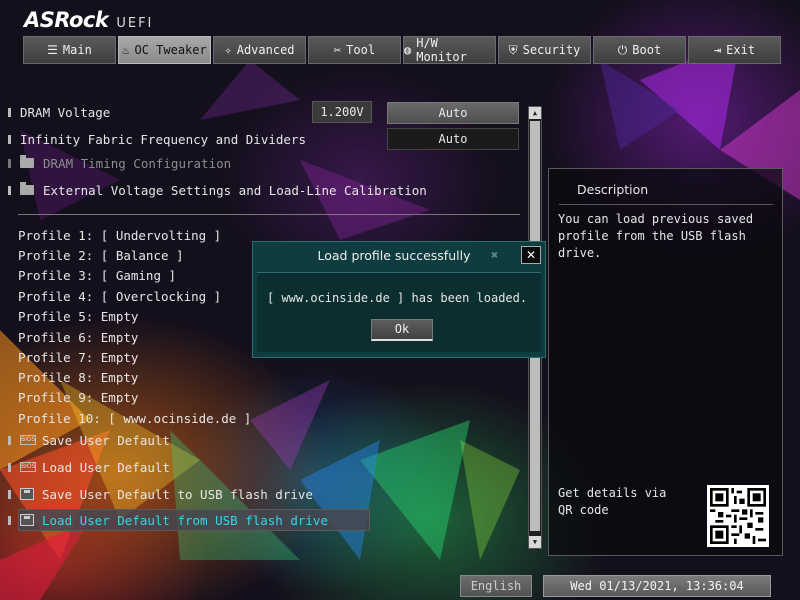  I want to click on load-user-default-row: BIOS Load User Default, so click(89, 467).